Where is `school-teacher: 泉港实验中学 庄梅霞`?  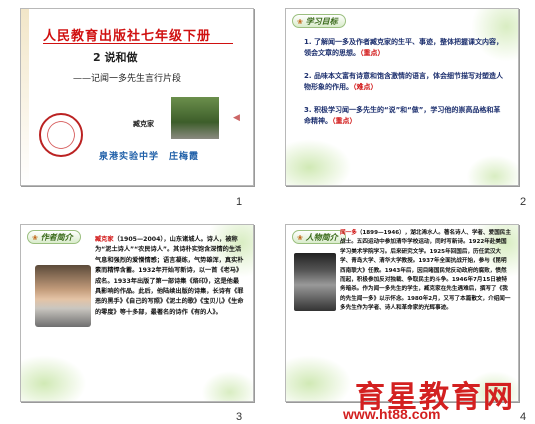
school-teacher: 泉港实验中学 庄梅霞 is located at coordinates (149, 157).